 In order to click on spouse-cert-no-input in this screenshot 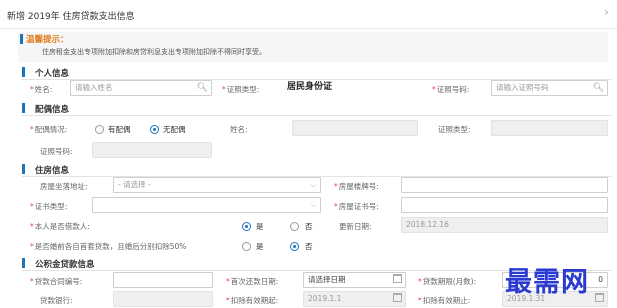, I will do `click(152, 150)`.